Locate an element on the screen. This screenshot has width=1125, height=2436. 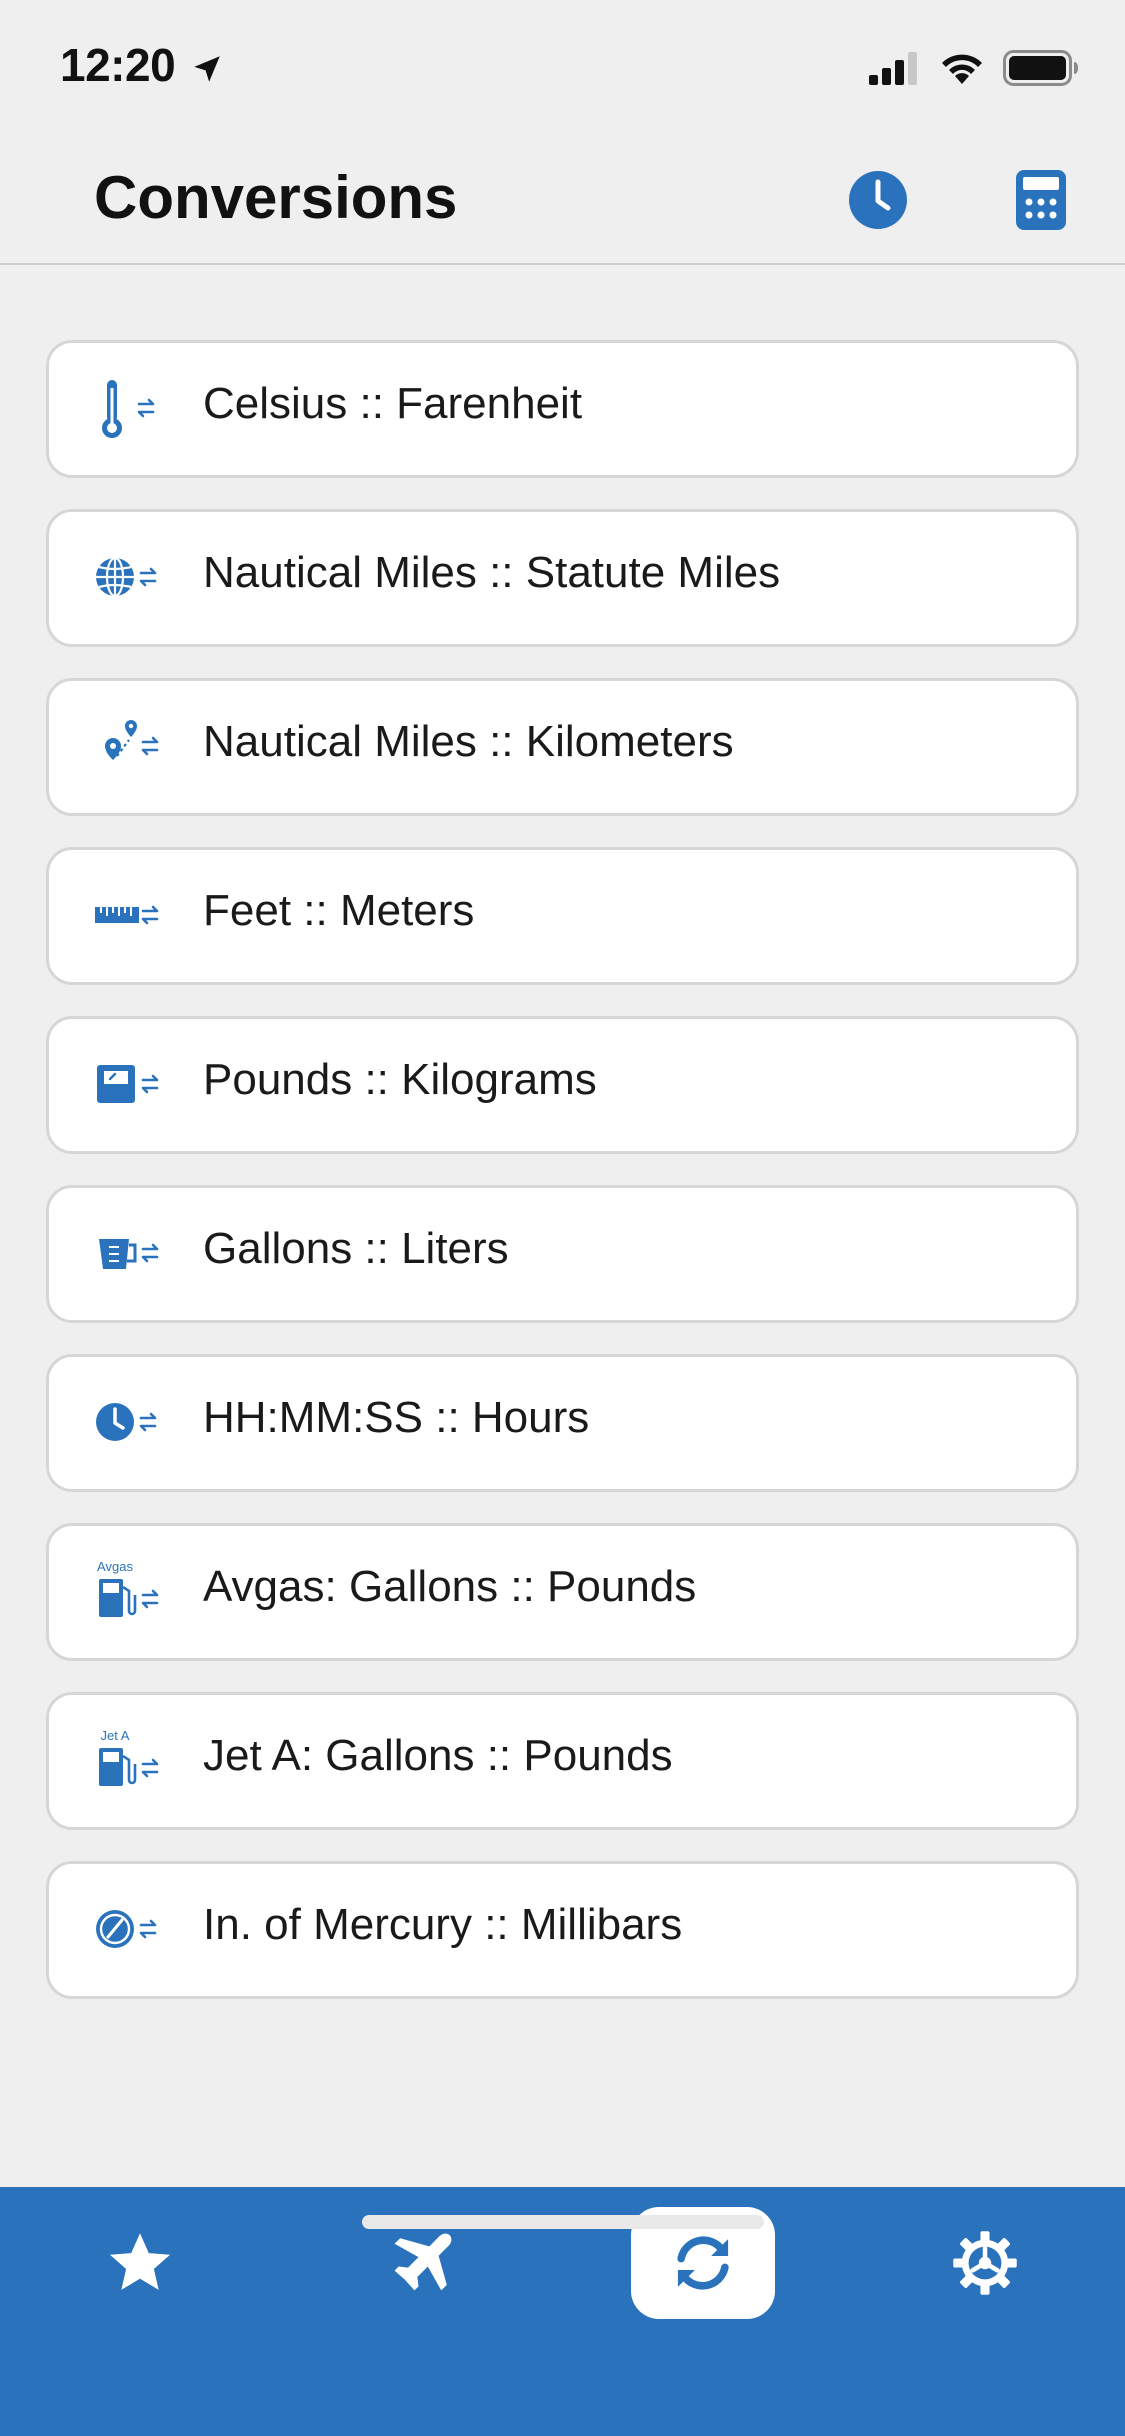
conversion-jeta-gallons-pounds: Jet A Jet A: Gallons :: Pounds is located at coordinates (562, 1761).